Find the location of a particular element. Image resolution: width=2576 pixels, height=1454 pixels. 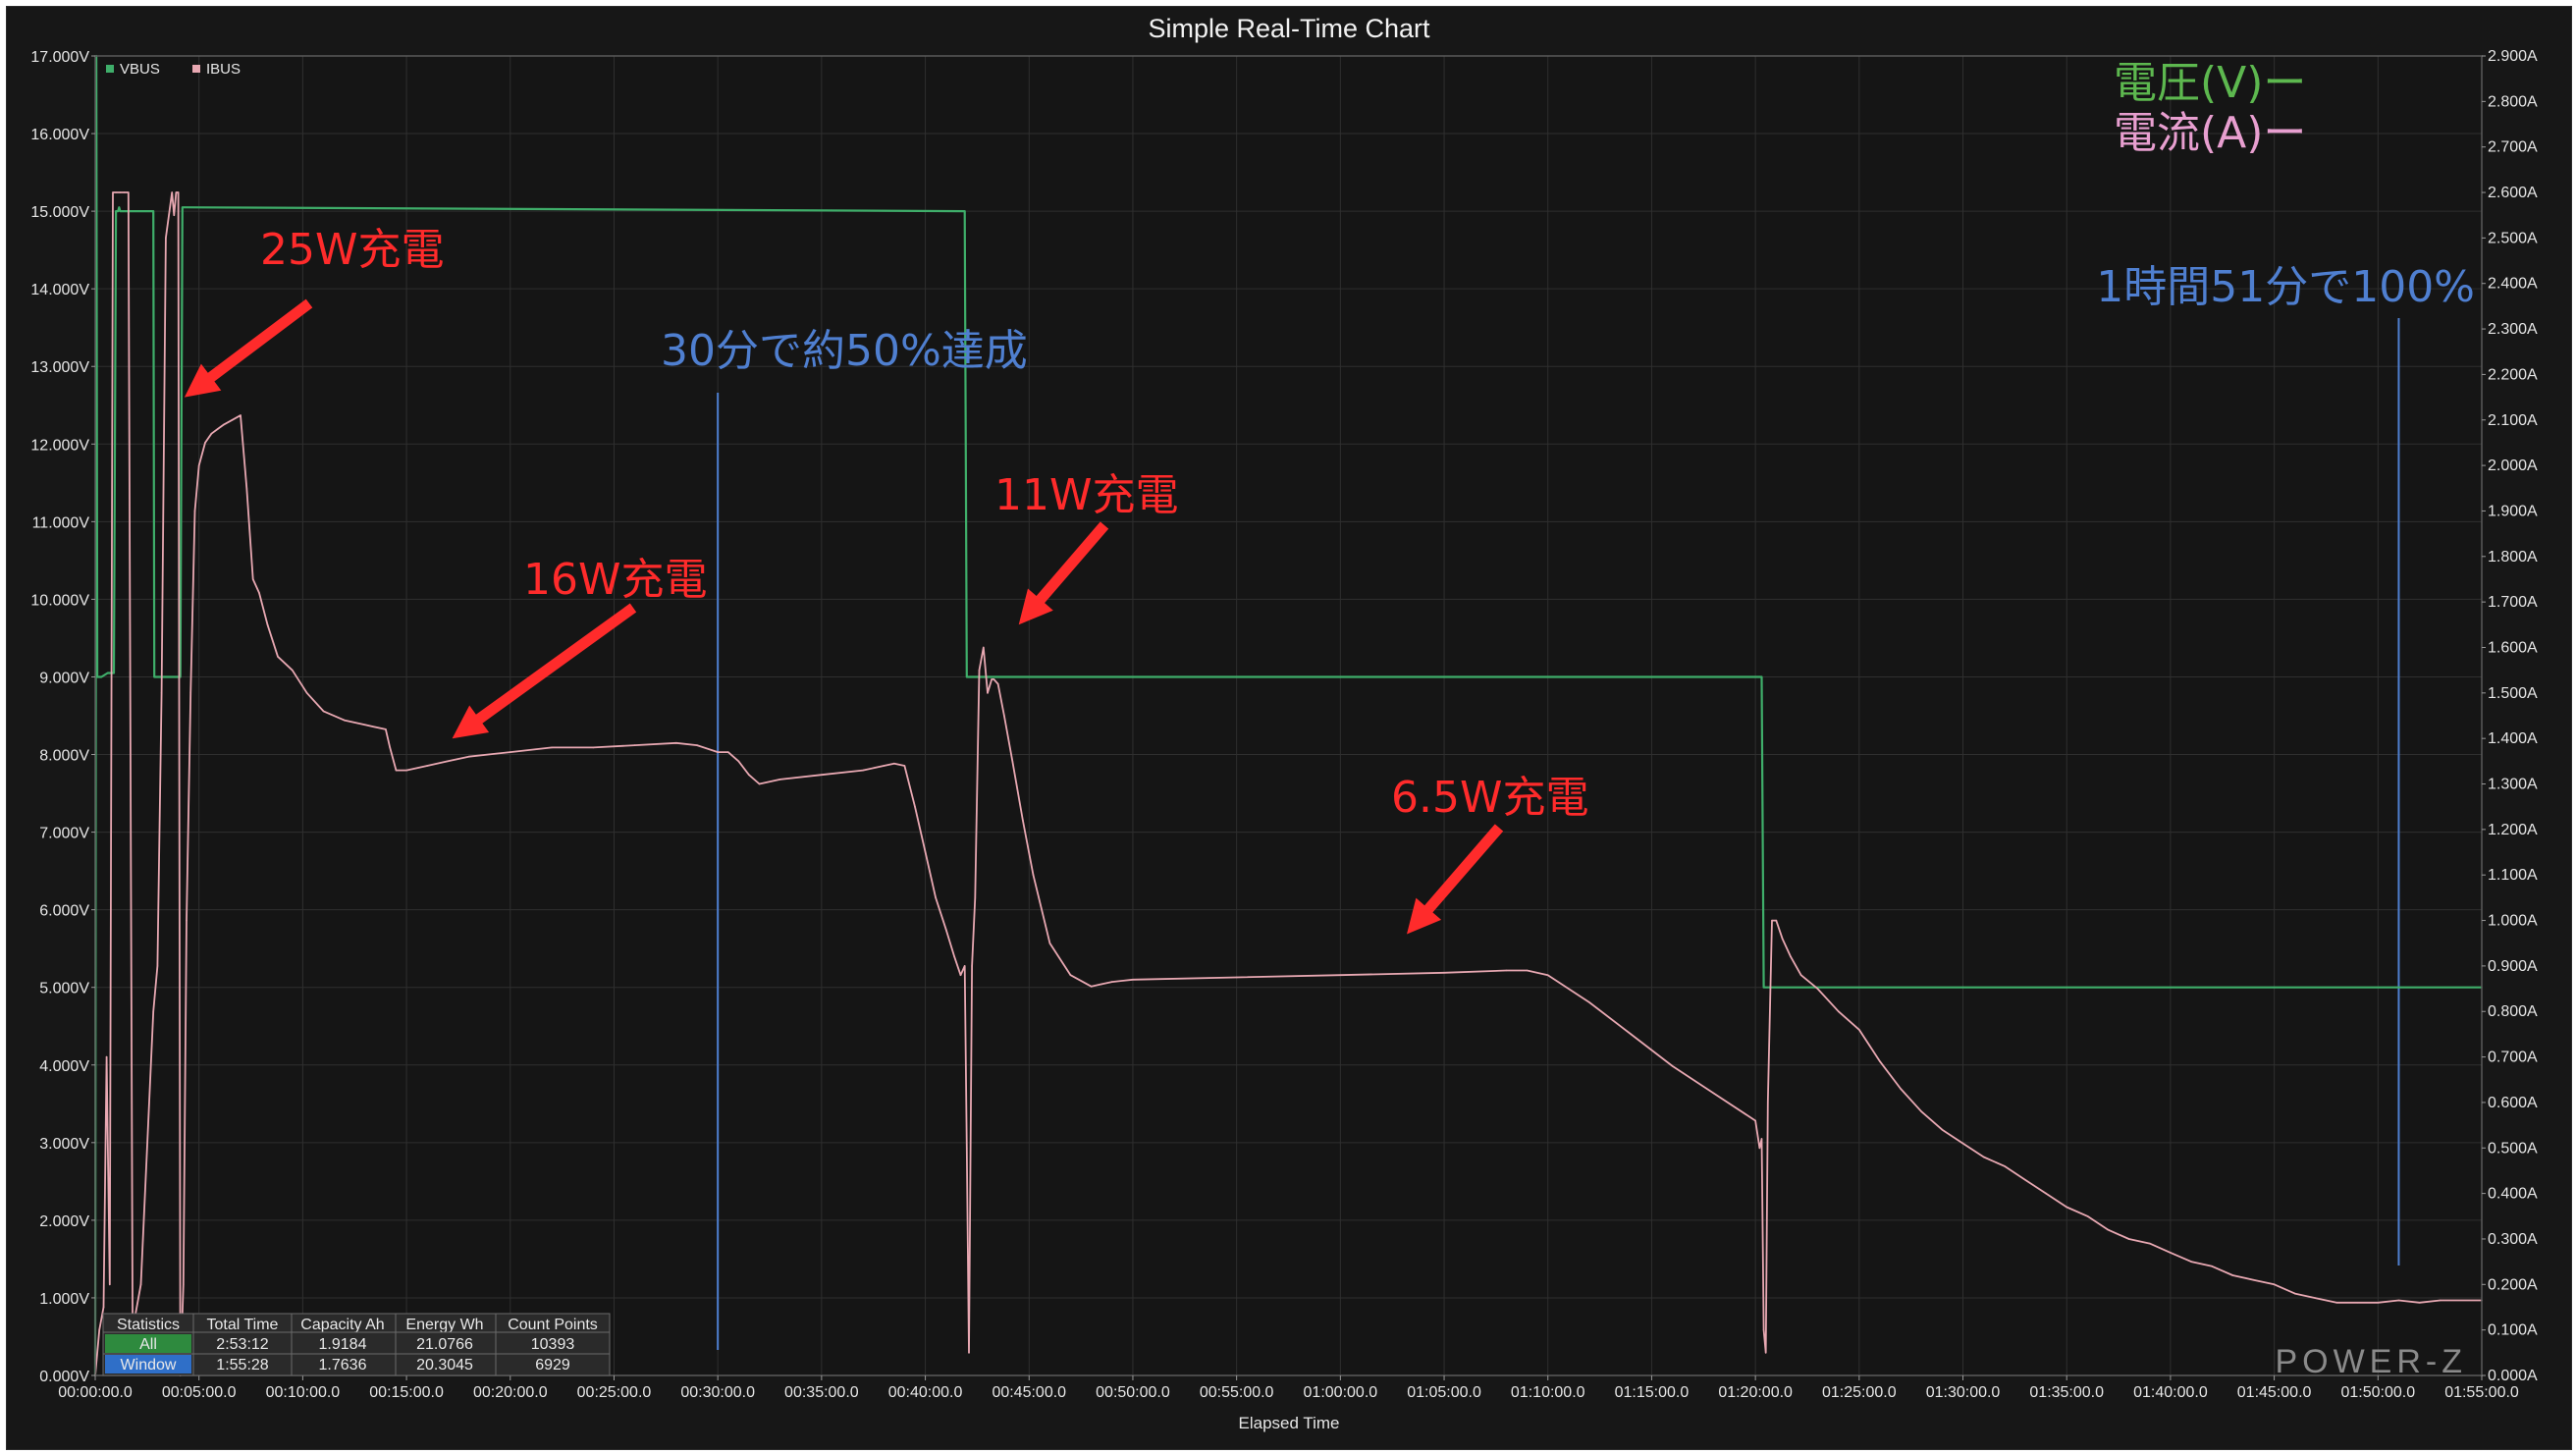

right-tick-label: 0.300A is located at coordinates (2513, 1239).